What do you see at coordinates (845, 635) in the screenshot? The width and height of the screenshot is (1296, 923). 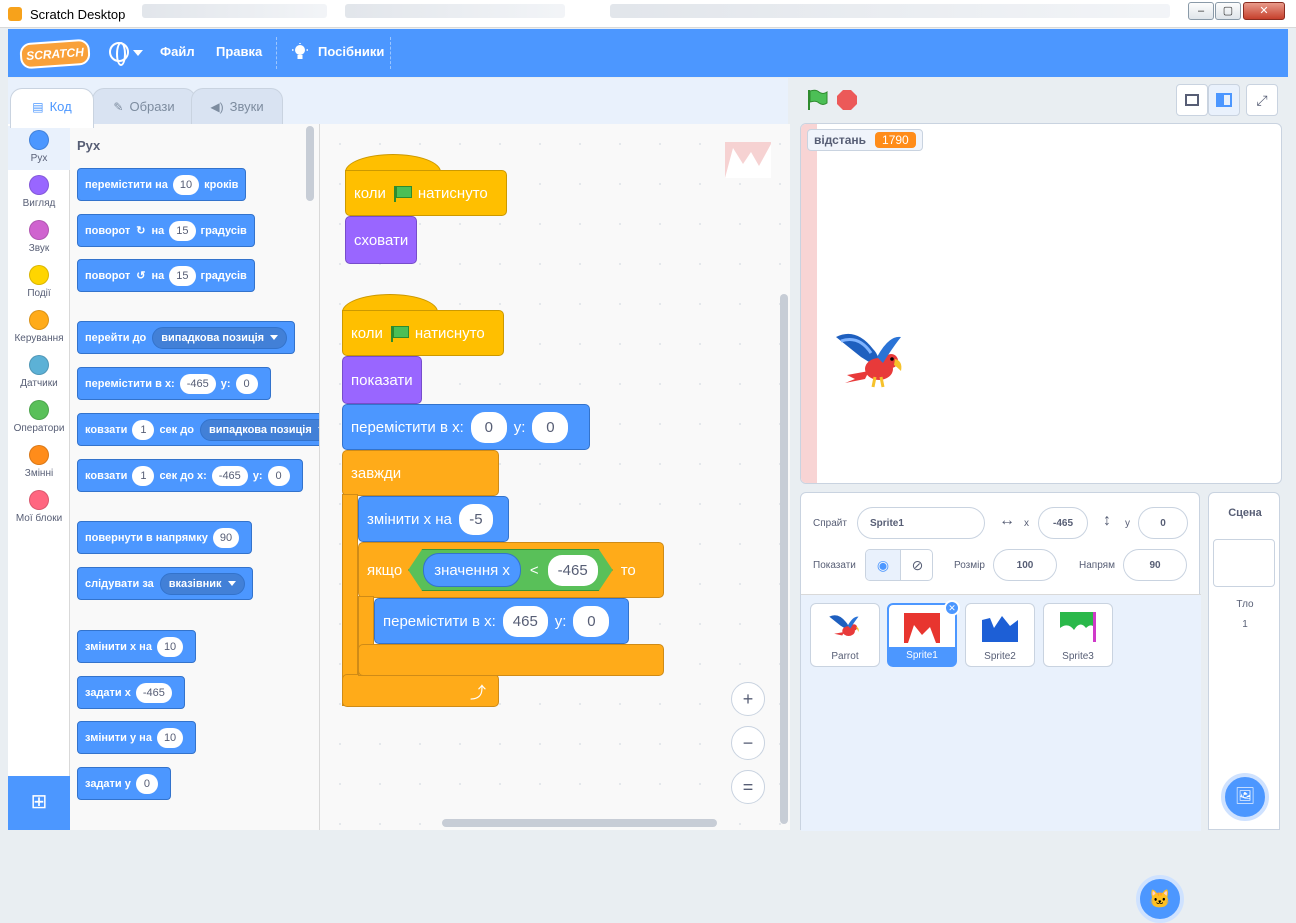 I see `sprite-tile-parrot: Parrot` at bounding box center [845, 635].